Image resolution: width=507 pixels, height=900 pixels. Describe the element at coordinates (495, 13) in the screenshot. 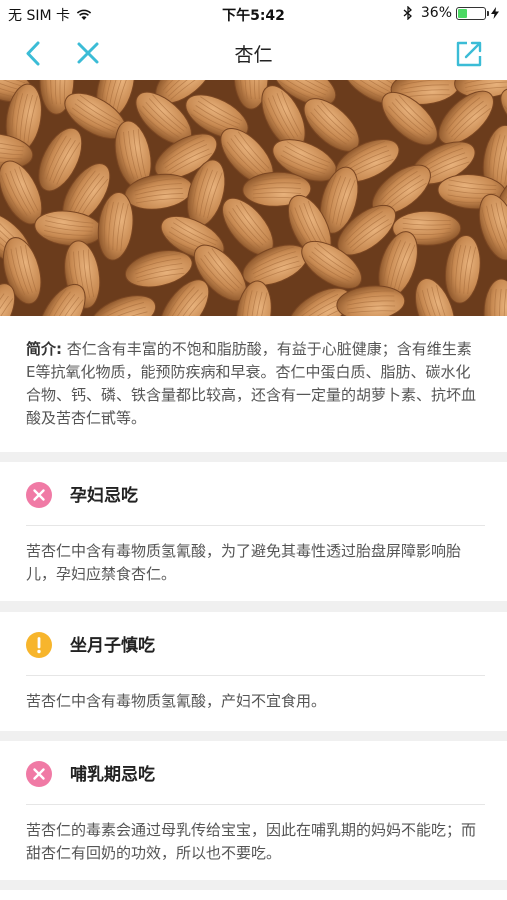

I see `charging-icon` at that location.